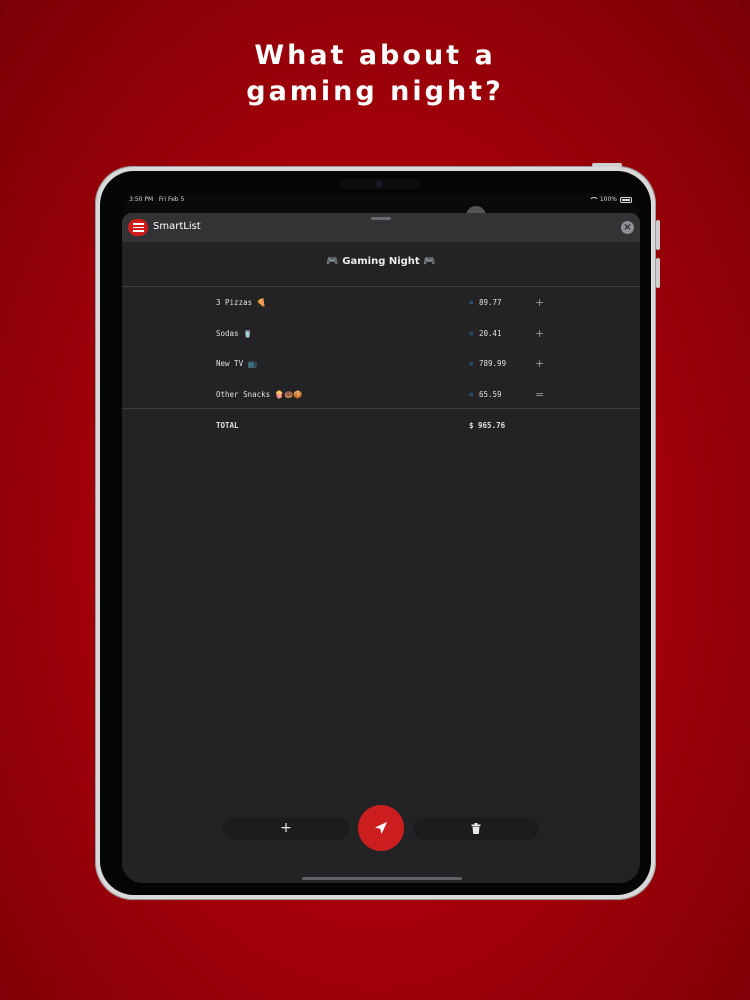 The width and height of the screenshot is (750, 1000). What do you see at coordinates (381, 302) in the screenshot?
I see `list-item: 3 Pizzas 🍕 = 89.77 +` at bounding box center [381, 302].